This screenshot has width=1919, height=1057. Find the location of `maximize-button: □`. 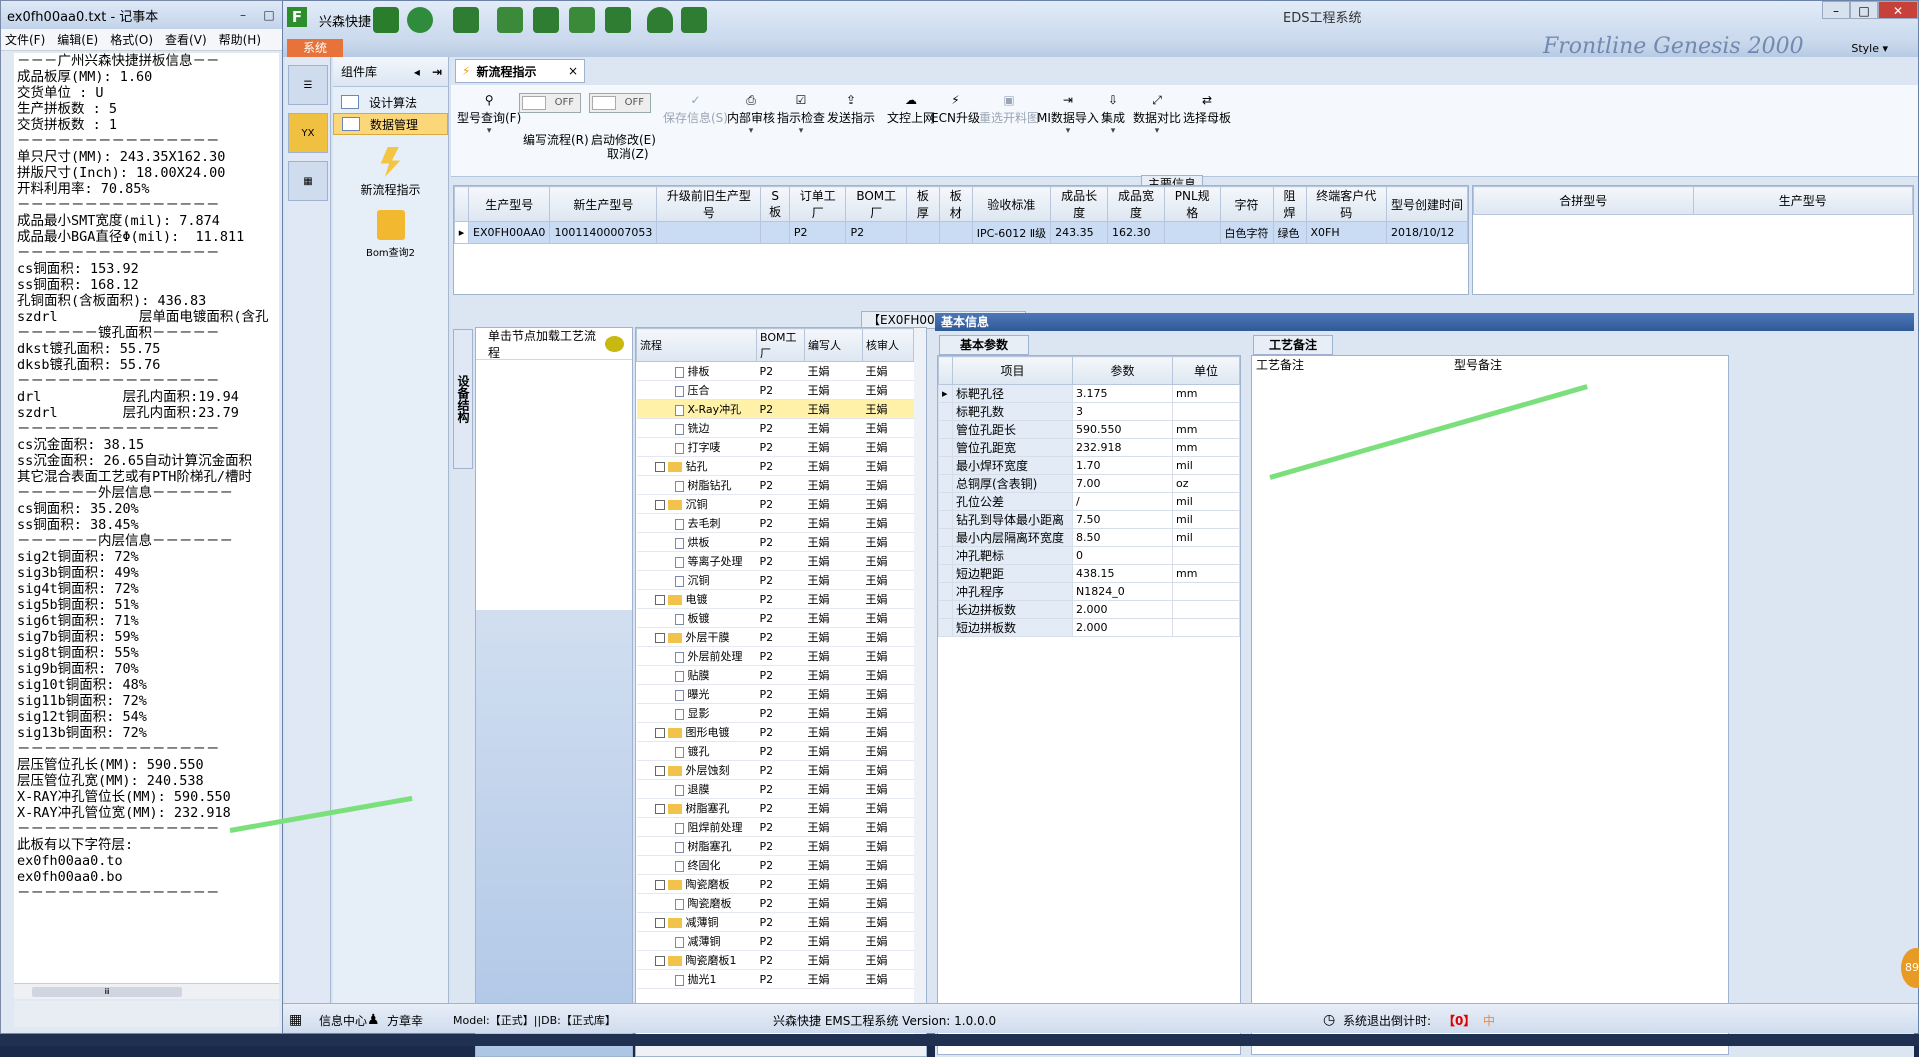

maximize-button: □ is located at coordinates (269, 15).